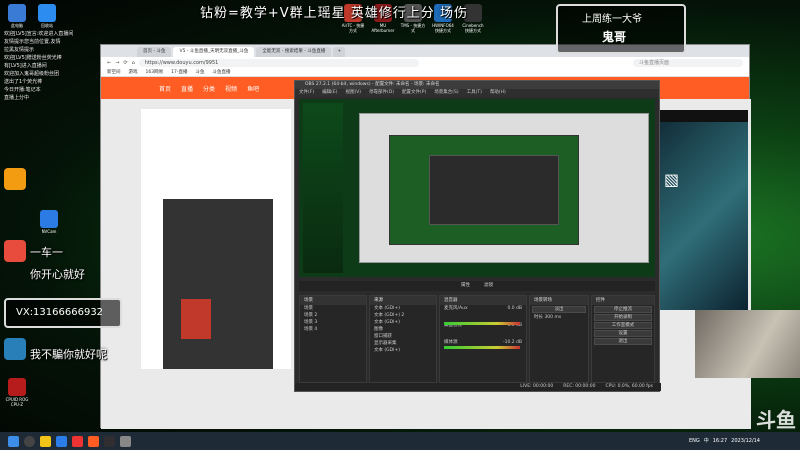 This screenshot has width=800, height=450. Describe the element at coordinates (403, 329) in the screenshot. I see `source-item: 图像` at that location.